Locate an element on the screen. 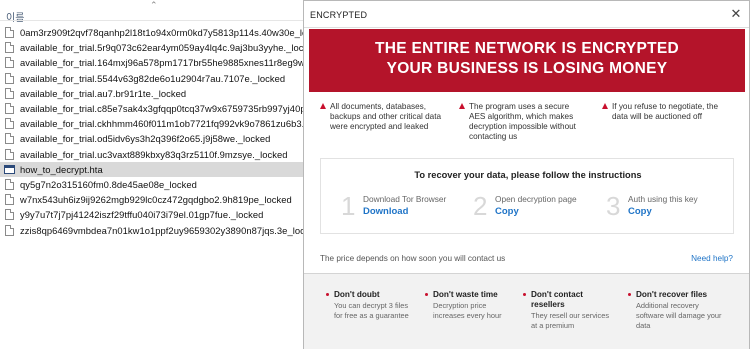  download-tor-link: Download is located at coordinates (385, 211).